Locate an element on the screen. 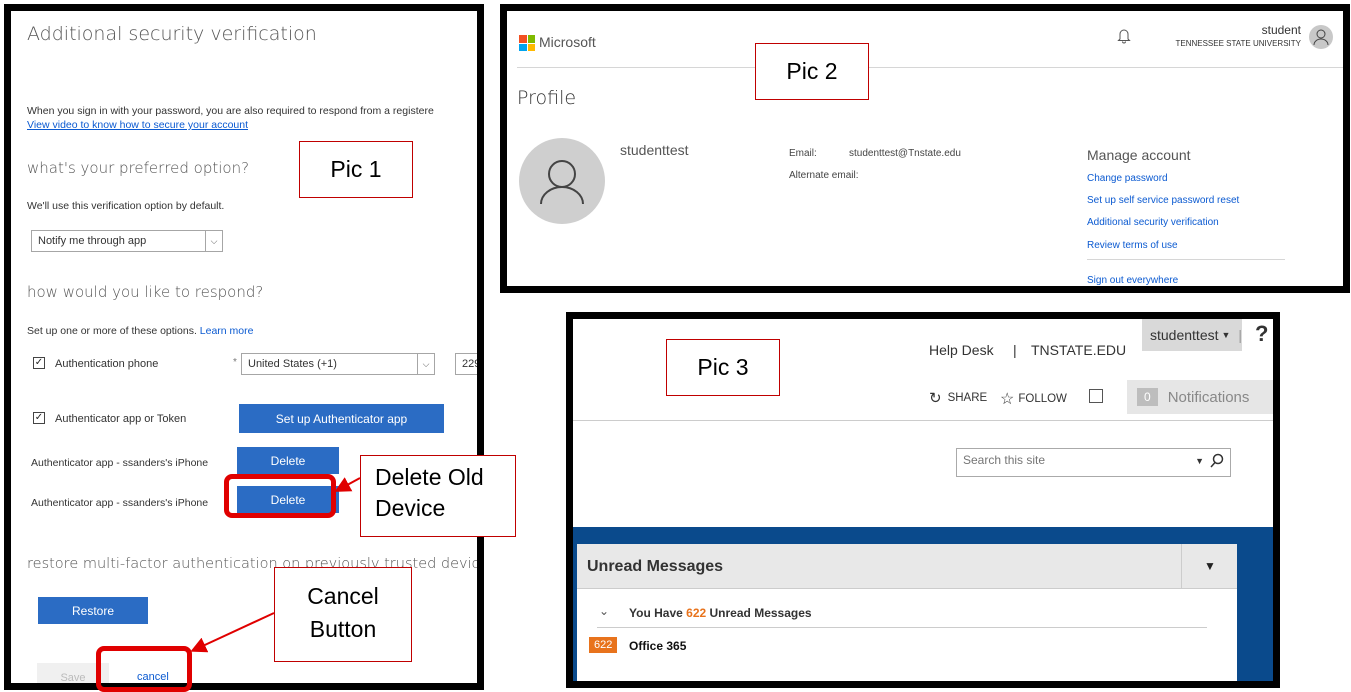 This screenshot has height=692, width=1351. delete-arrow is located at coordinates (347, 484).